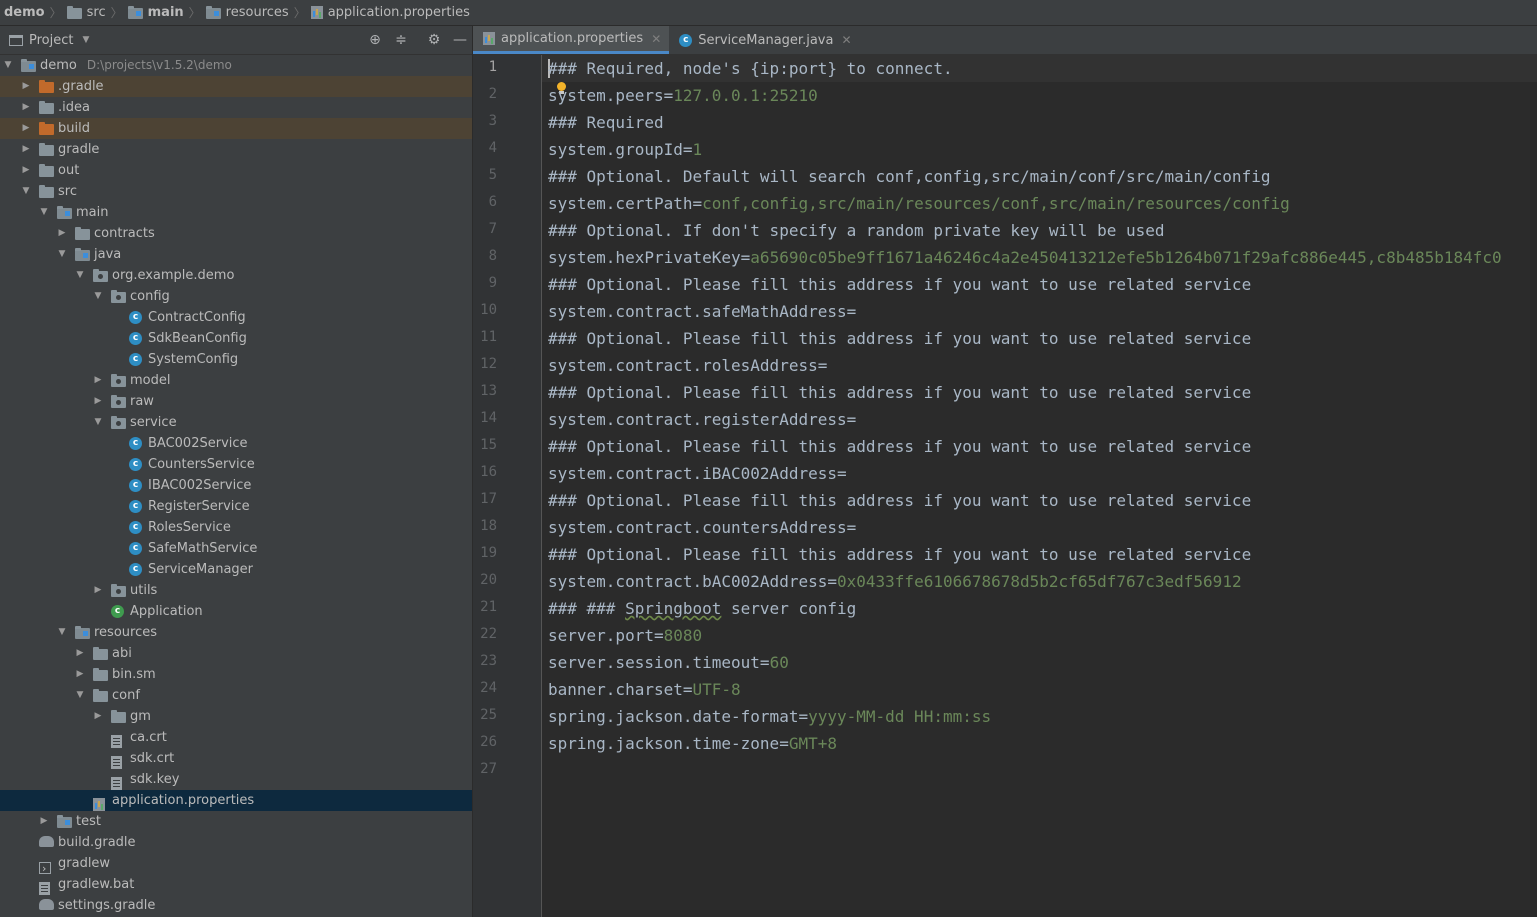 The image size is (1537, 917). What do you see at coordinates (236, 548) in the screenshot?
I see `tree-node: c SafeMathService` at bounding box center [236, 548].